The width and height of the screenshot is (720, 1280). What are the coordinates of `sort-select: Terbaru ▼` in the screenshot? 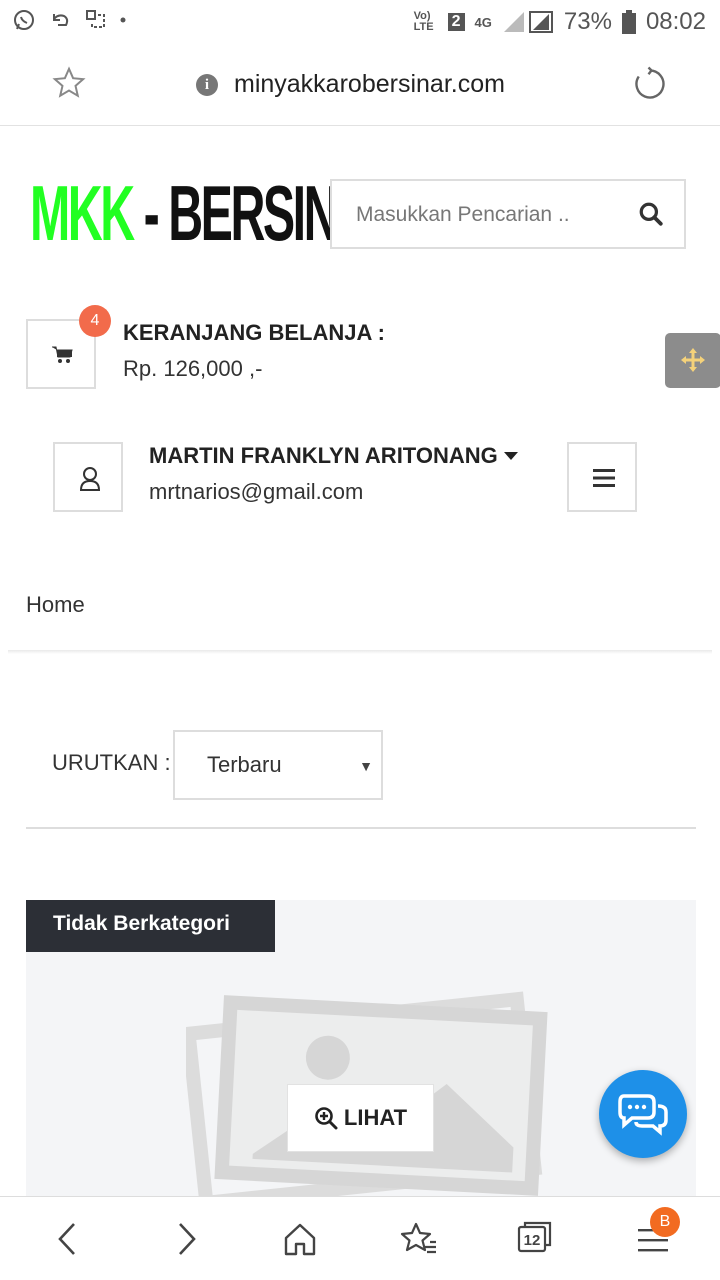 It's located at (278, 765).